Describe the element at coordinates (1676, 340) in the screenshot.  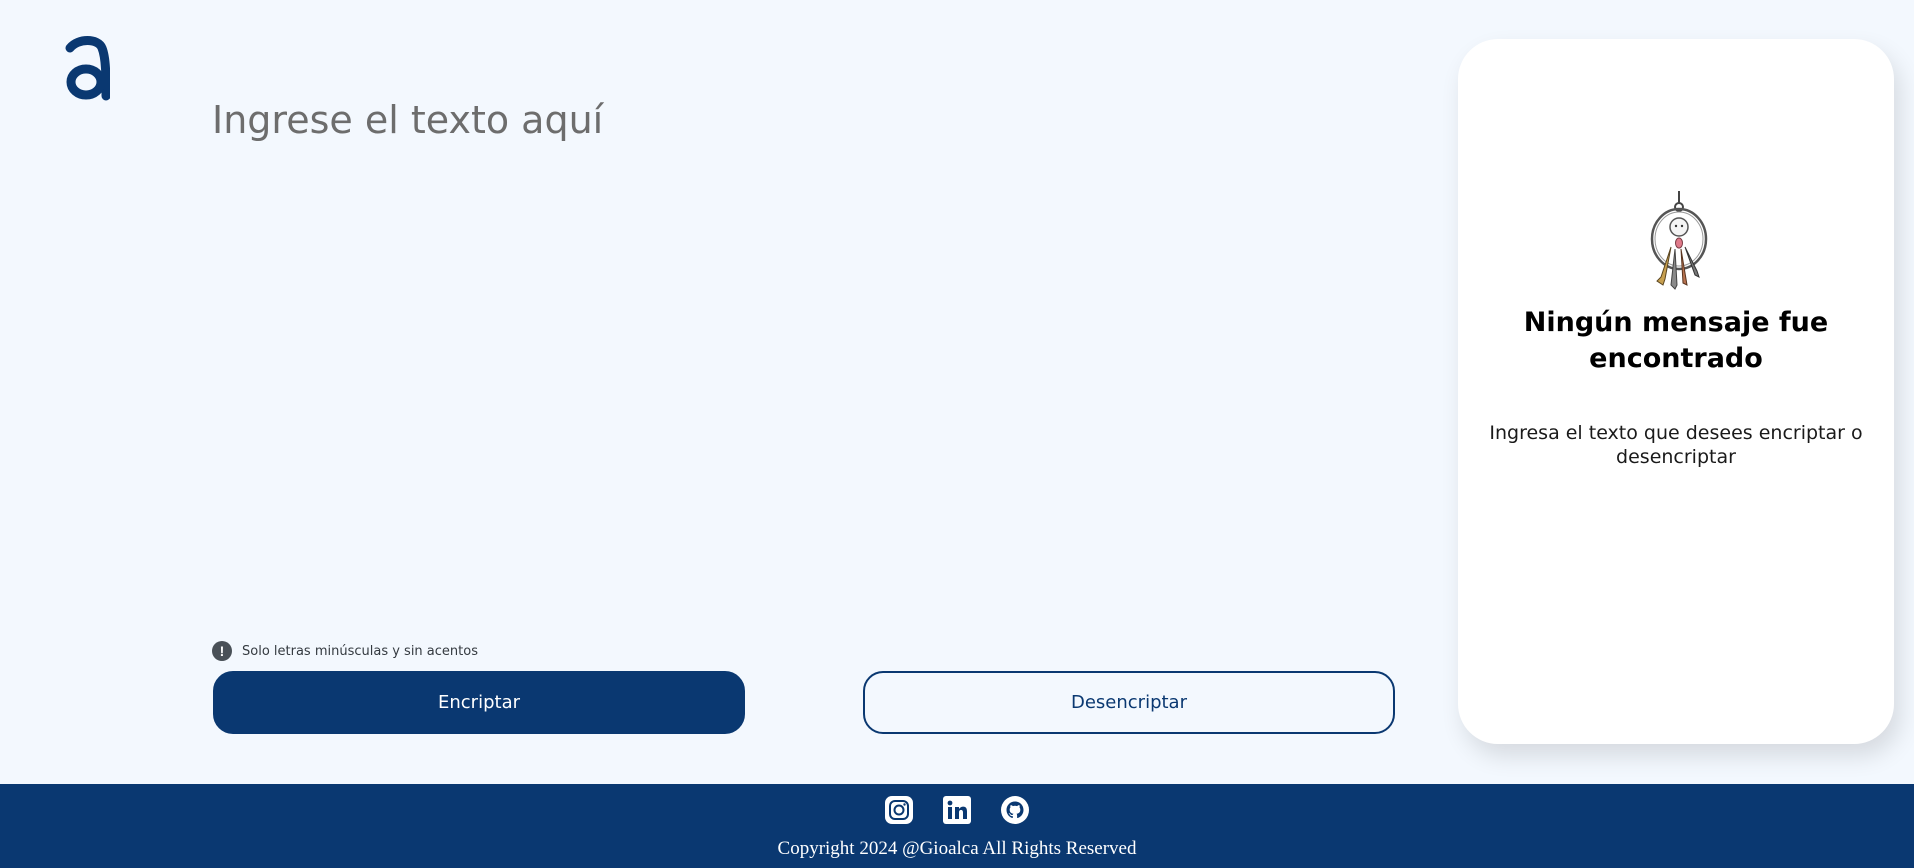
I see `empty-message-title: Ningún mensaje fue encontrado` at that location.